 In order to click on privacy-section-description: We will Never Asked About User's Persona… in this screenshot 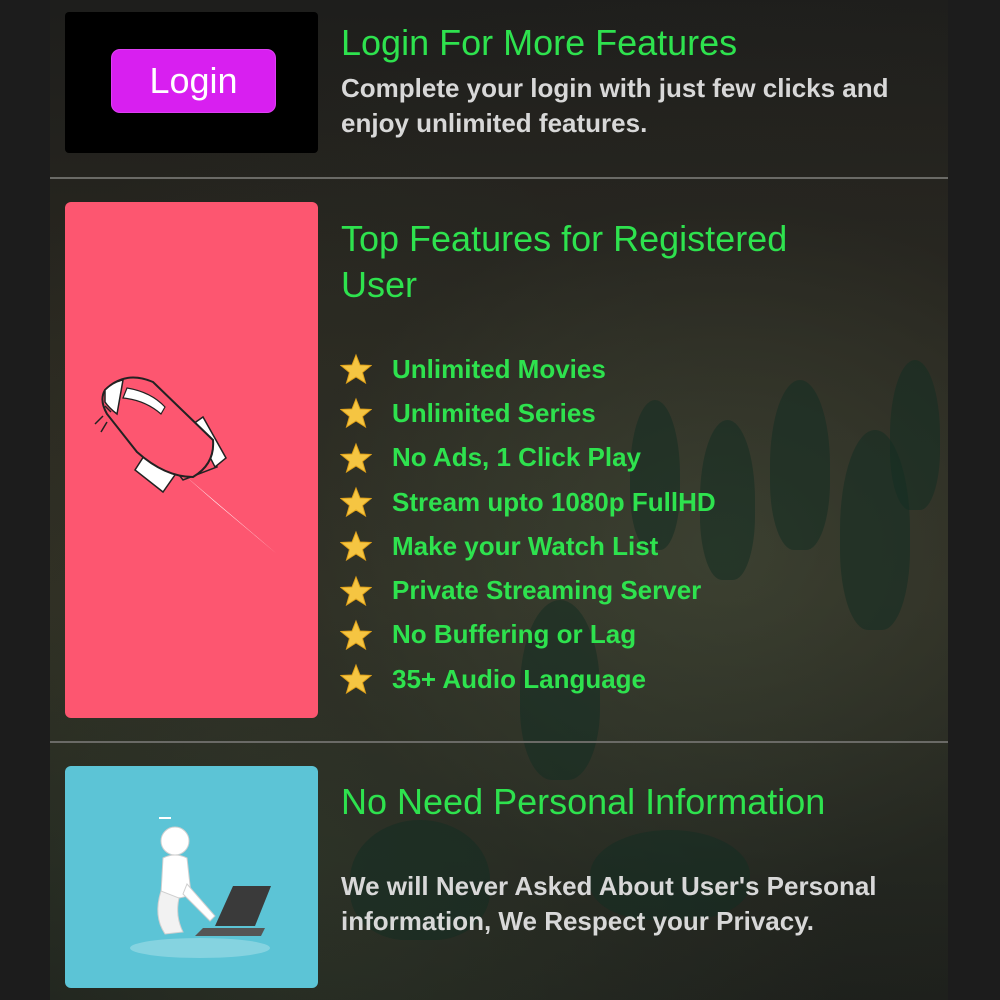, I will do `click(609, 903)`.